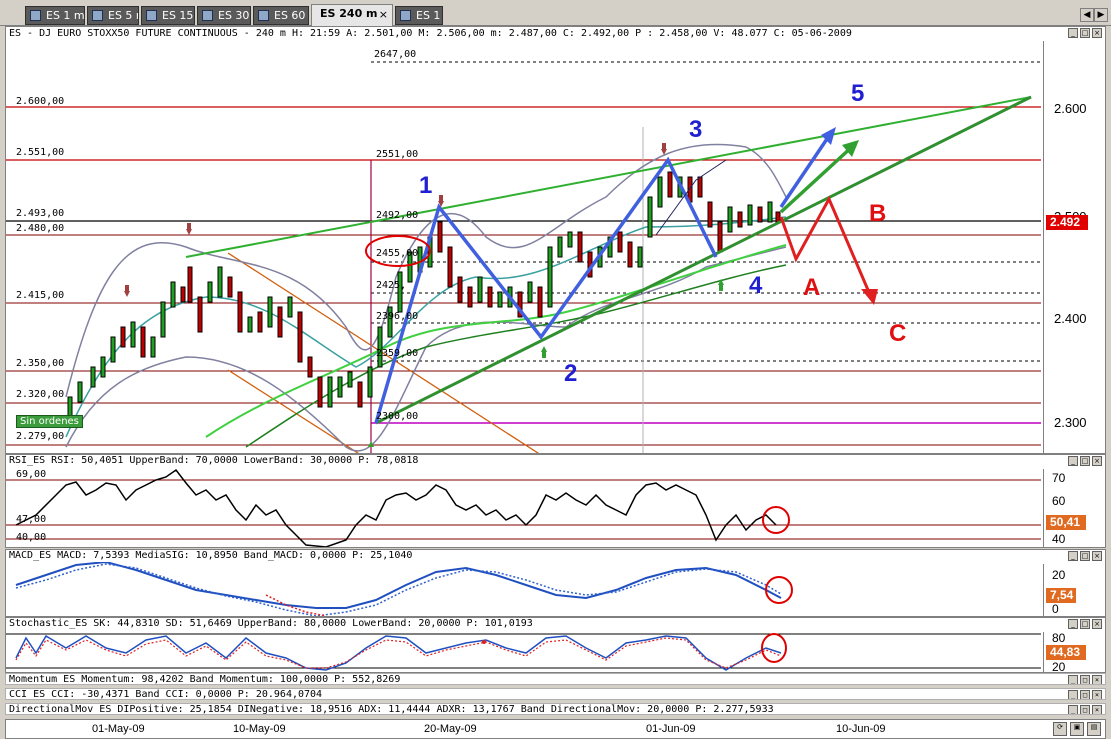 This screenshot has width=1111, height=739. Describe the element at coordinates (224, 15) in the screenshot. I see `tab-es-30m: ES 30 m` at that location.